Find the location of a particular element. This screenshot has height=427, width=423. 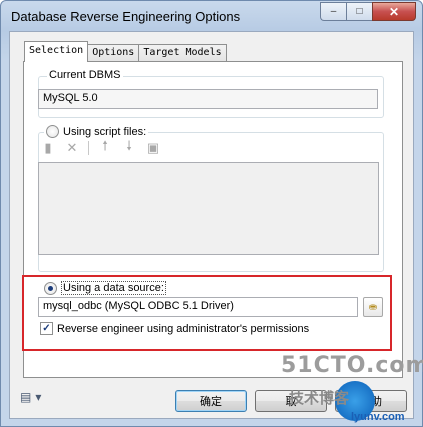

menu-dropdown-button: ▤ ▾ is located at coordinates (30, 397).